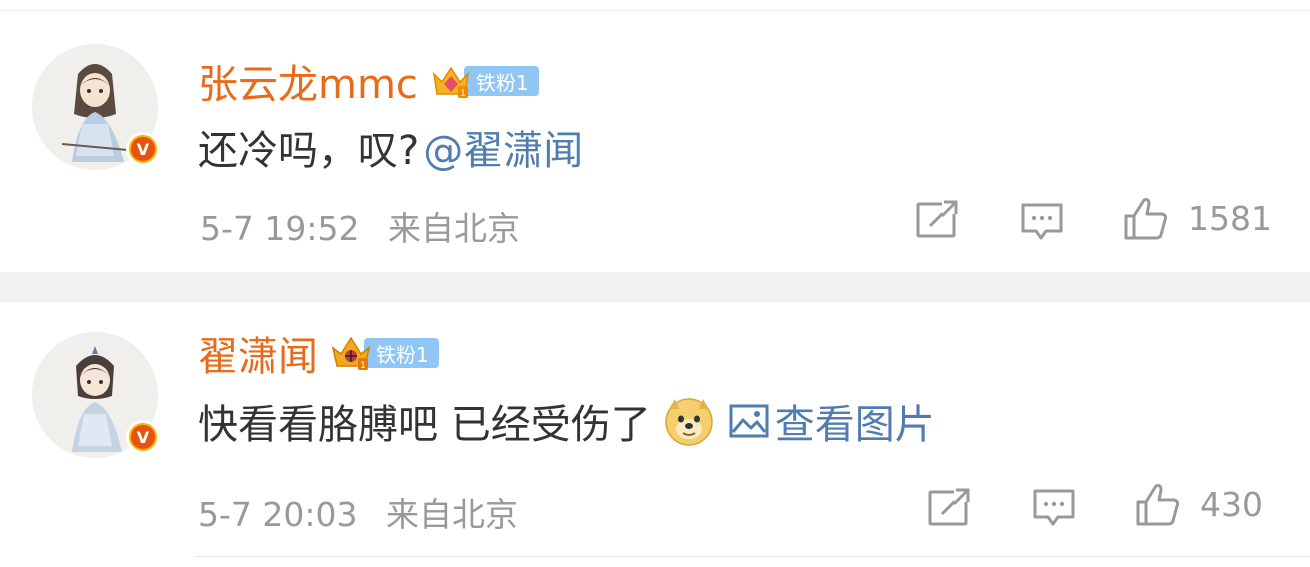  I want to click on comment-text: 快看看胳膊吧 已经受伤了 查看图片, so click(566, 421).